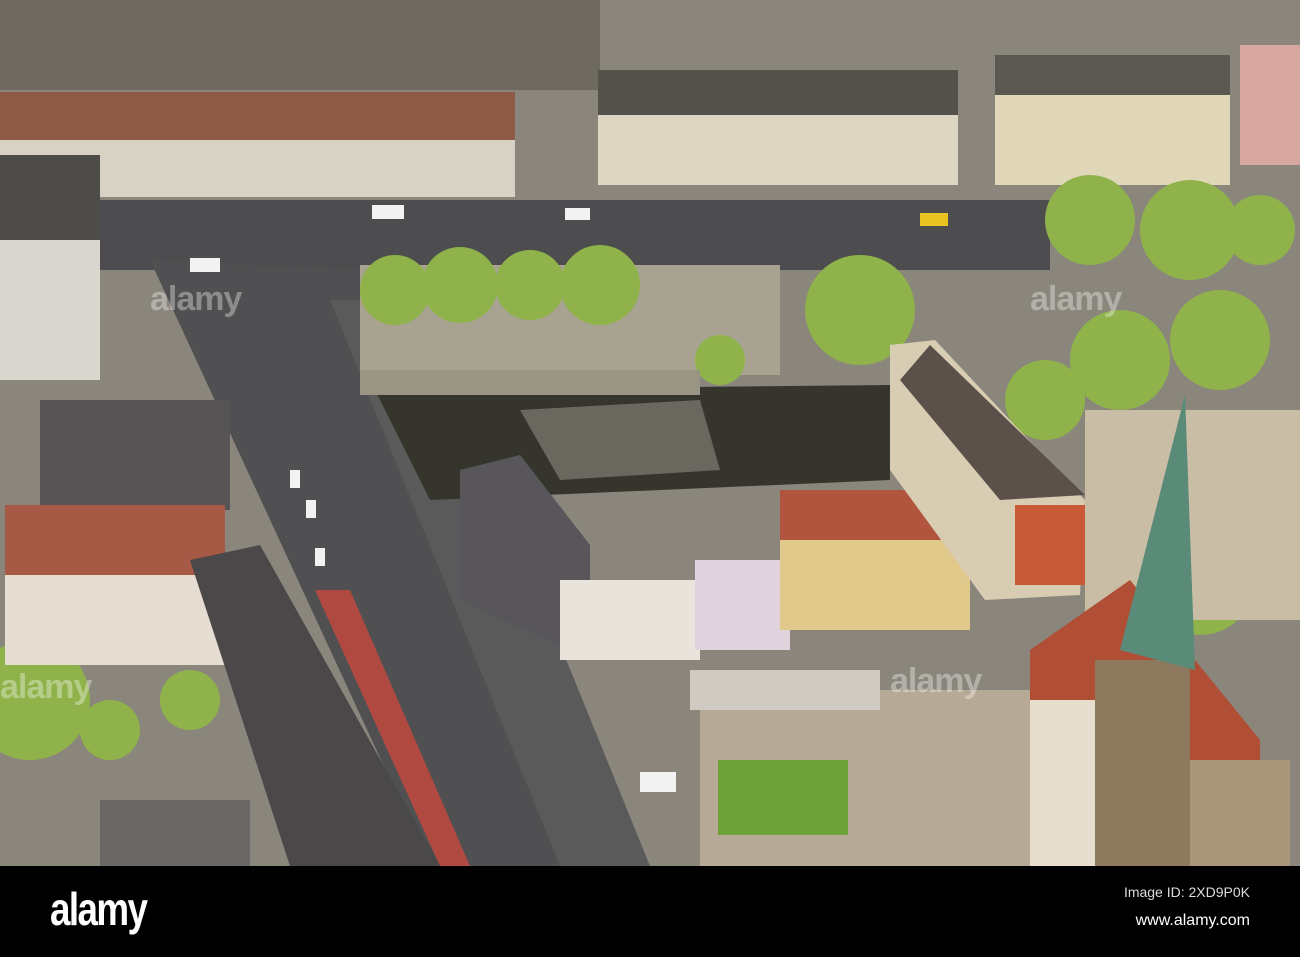 This screenshot has height=957, width=1300. Describe the element at coordinates (1186, 892) in the screenshot. I see `image-id: Image ID: 2XD9P0K` at that location.